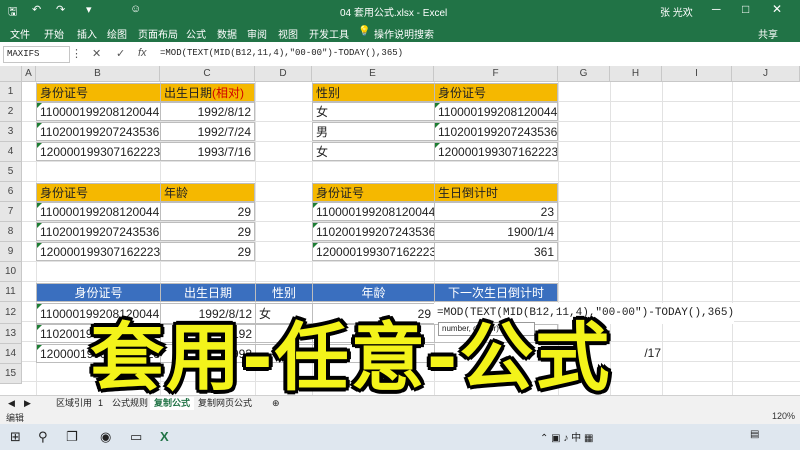  Describe the element at coordinates (11, 152) in the screenshot. I see `row-header-4: 4` at that location.